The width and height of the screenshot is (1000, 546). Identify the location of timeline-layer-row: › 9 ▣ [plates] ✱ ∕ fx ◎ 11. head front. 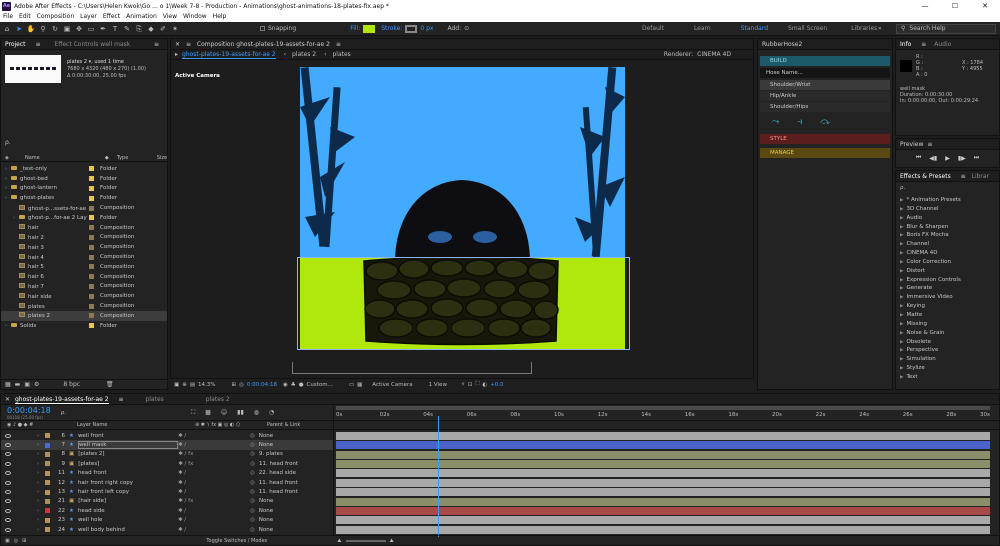
(167, 463).